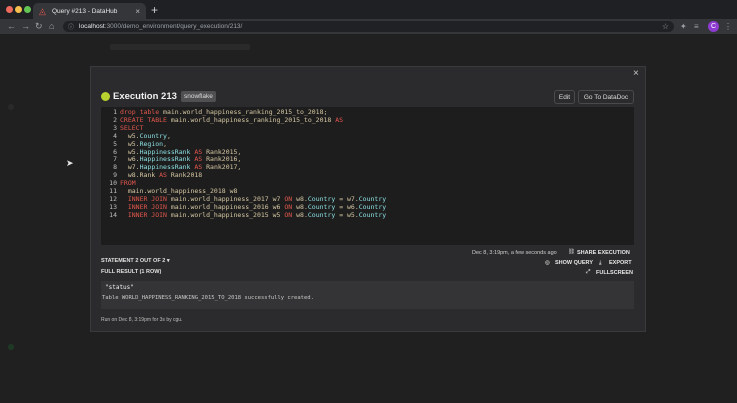  Describe the element at coordinates (11, 26) in the screenshot. I see `back-icon: ←` at that location.